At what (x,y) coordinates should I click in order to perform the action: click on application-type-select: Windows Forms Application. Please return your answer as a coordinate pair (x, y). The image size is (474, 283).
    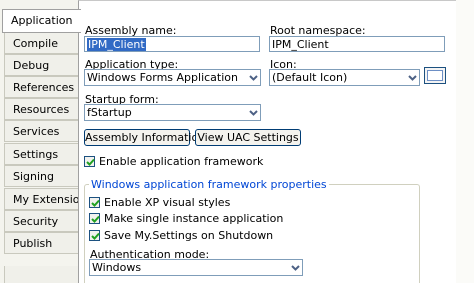
    Looking at the image, I should click on (172, 77).